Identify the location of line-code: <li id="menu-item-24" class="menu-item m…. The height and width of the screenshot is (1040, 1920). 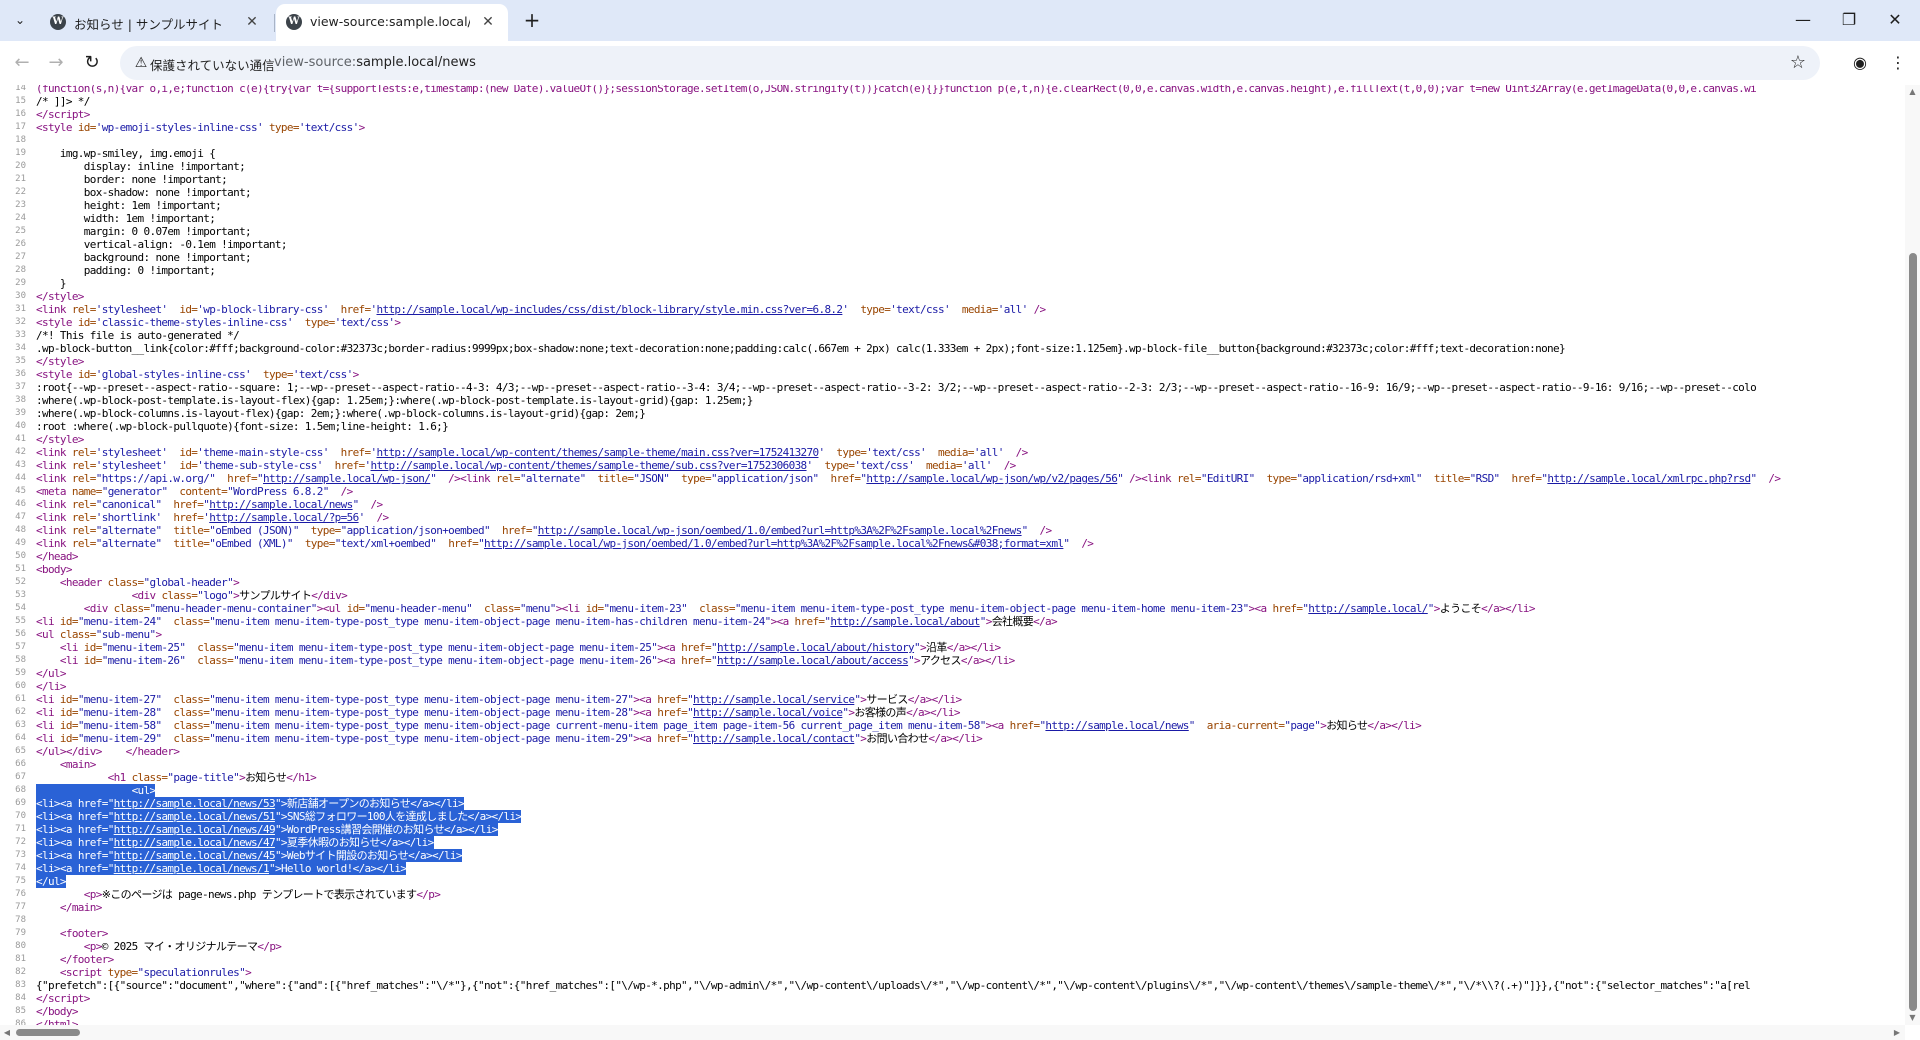
(547, 621).